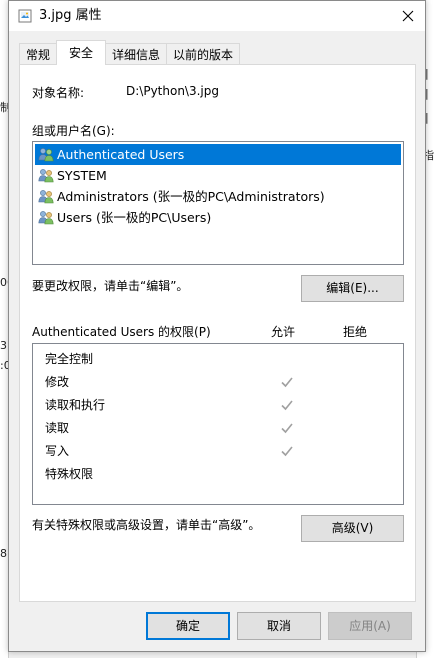 Image resolution: width=435 pixels, height=658 pixels. What do you see at coordinates (57, 451) in the screenshot?
I see `permission-name: 写入` at bounding box center [57, 451].